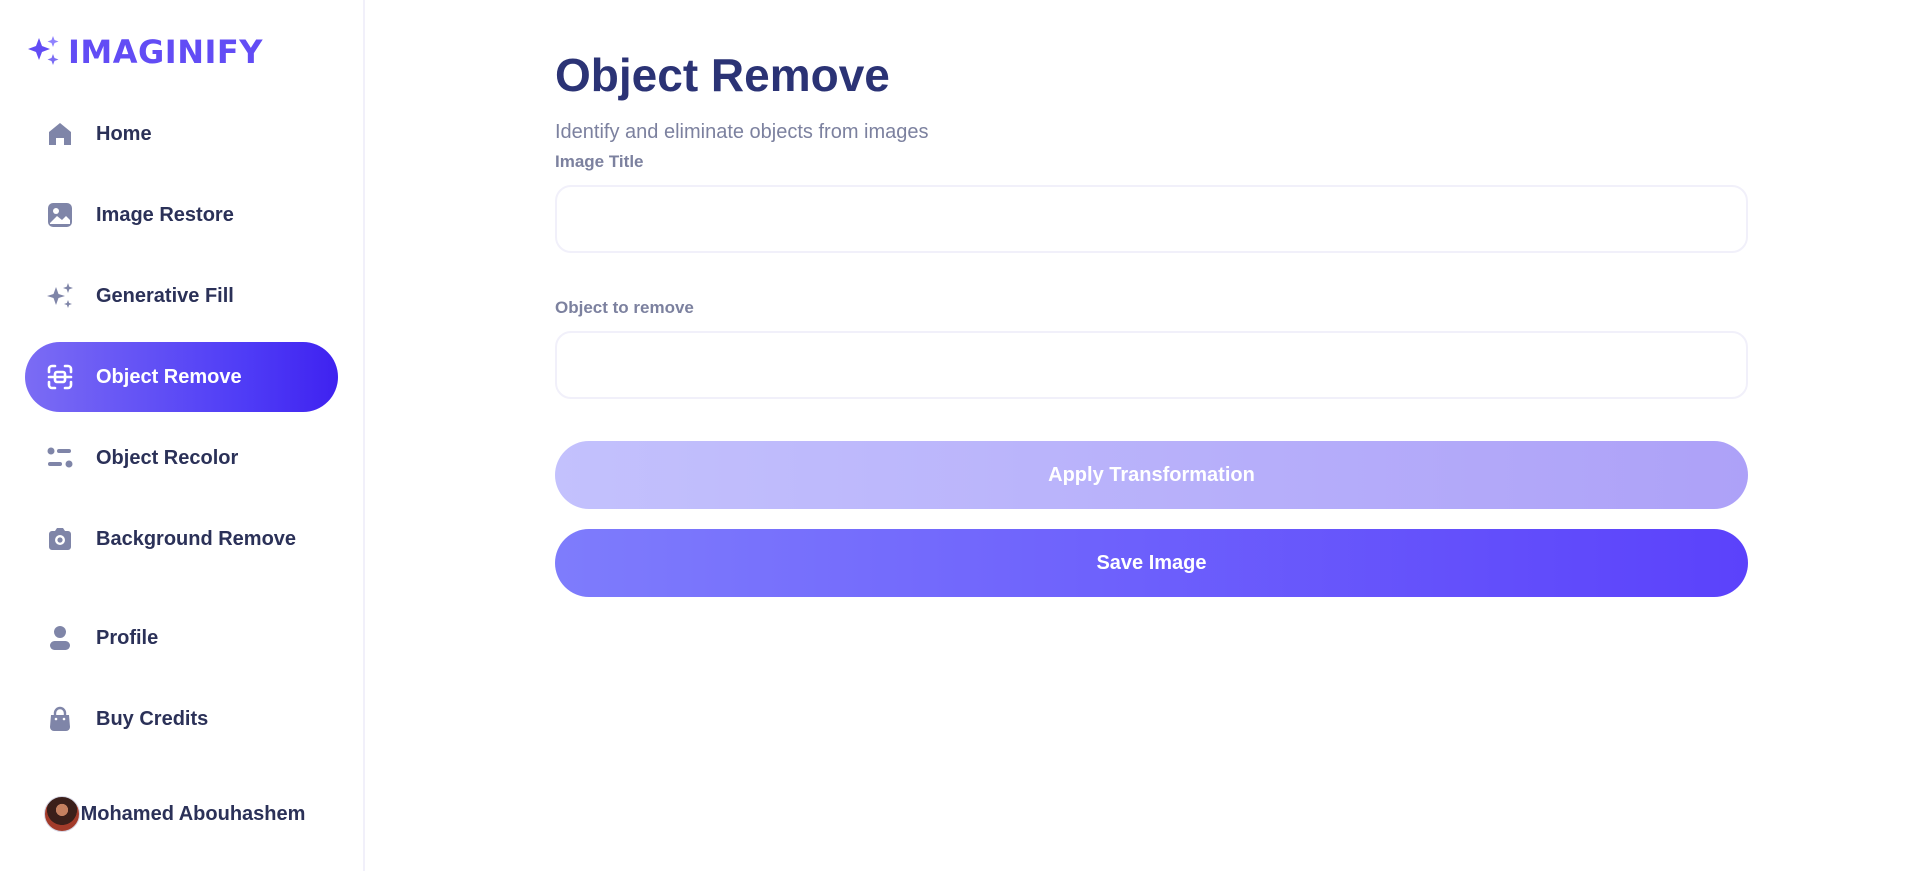 This screenshot has width=1920, height=871. I want to click on scan-icon, so click(60, 377).